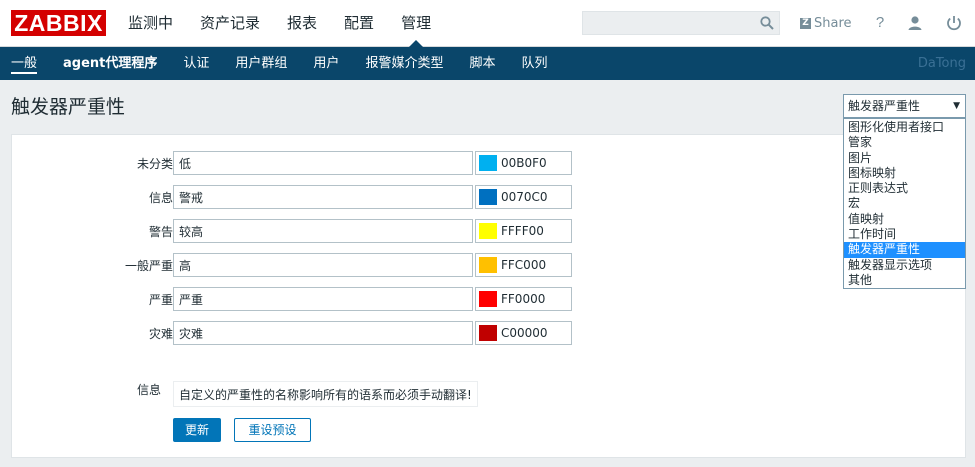 Image resolution: width=975 pixels, height=467 pixels. Describe the element at coordinates (767, 23) in the screenshot. I see `search-icon` at that location.